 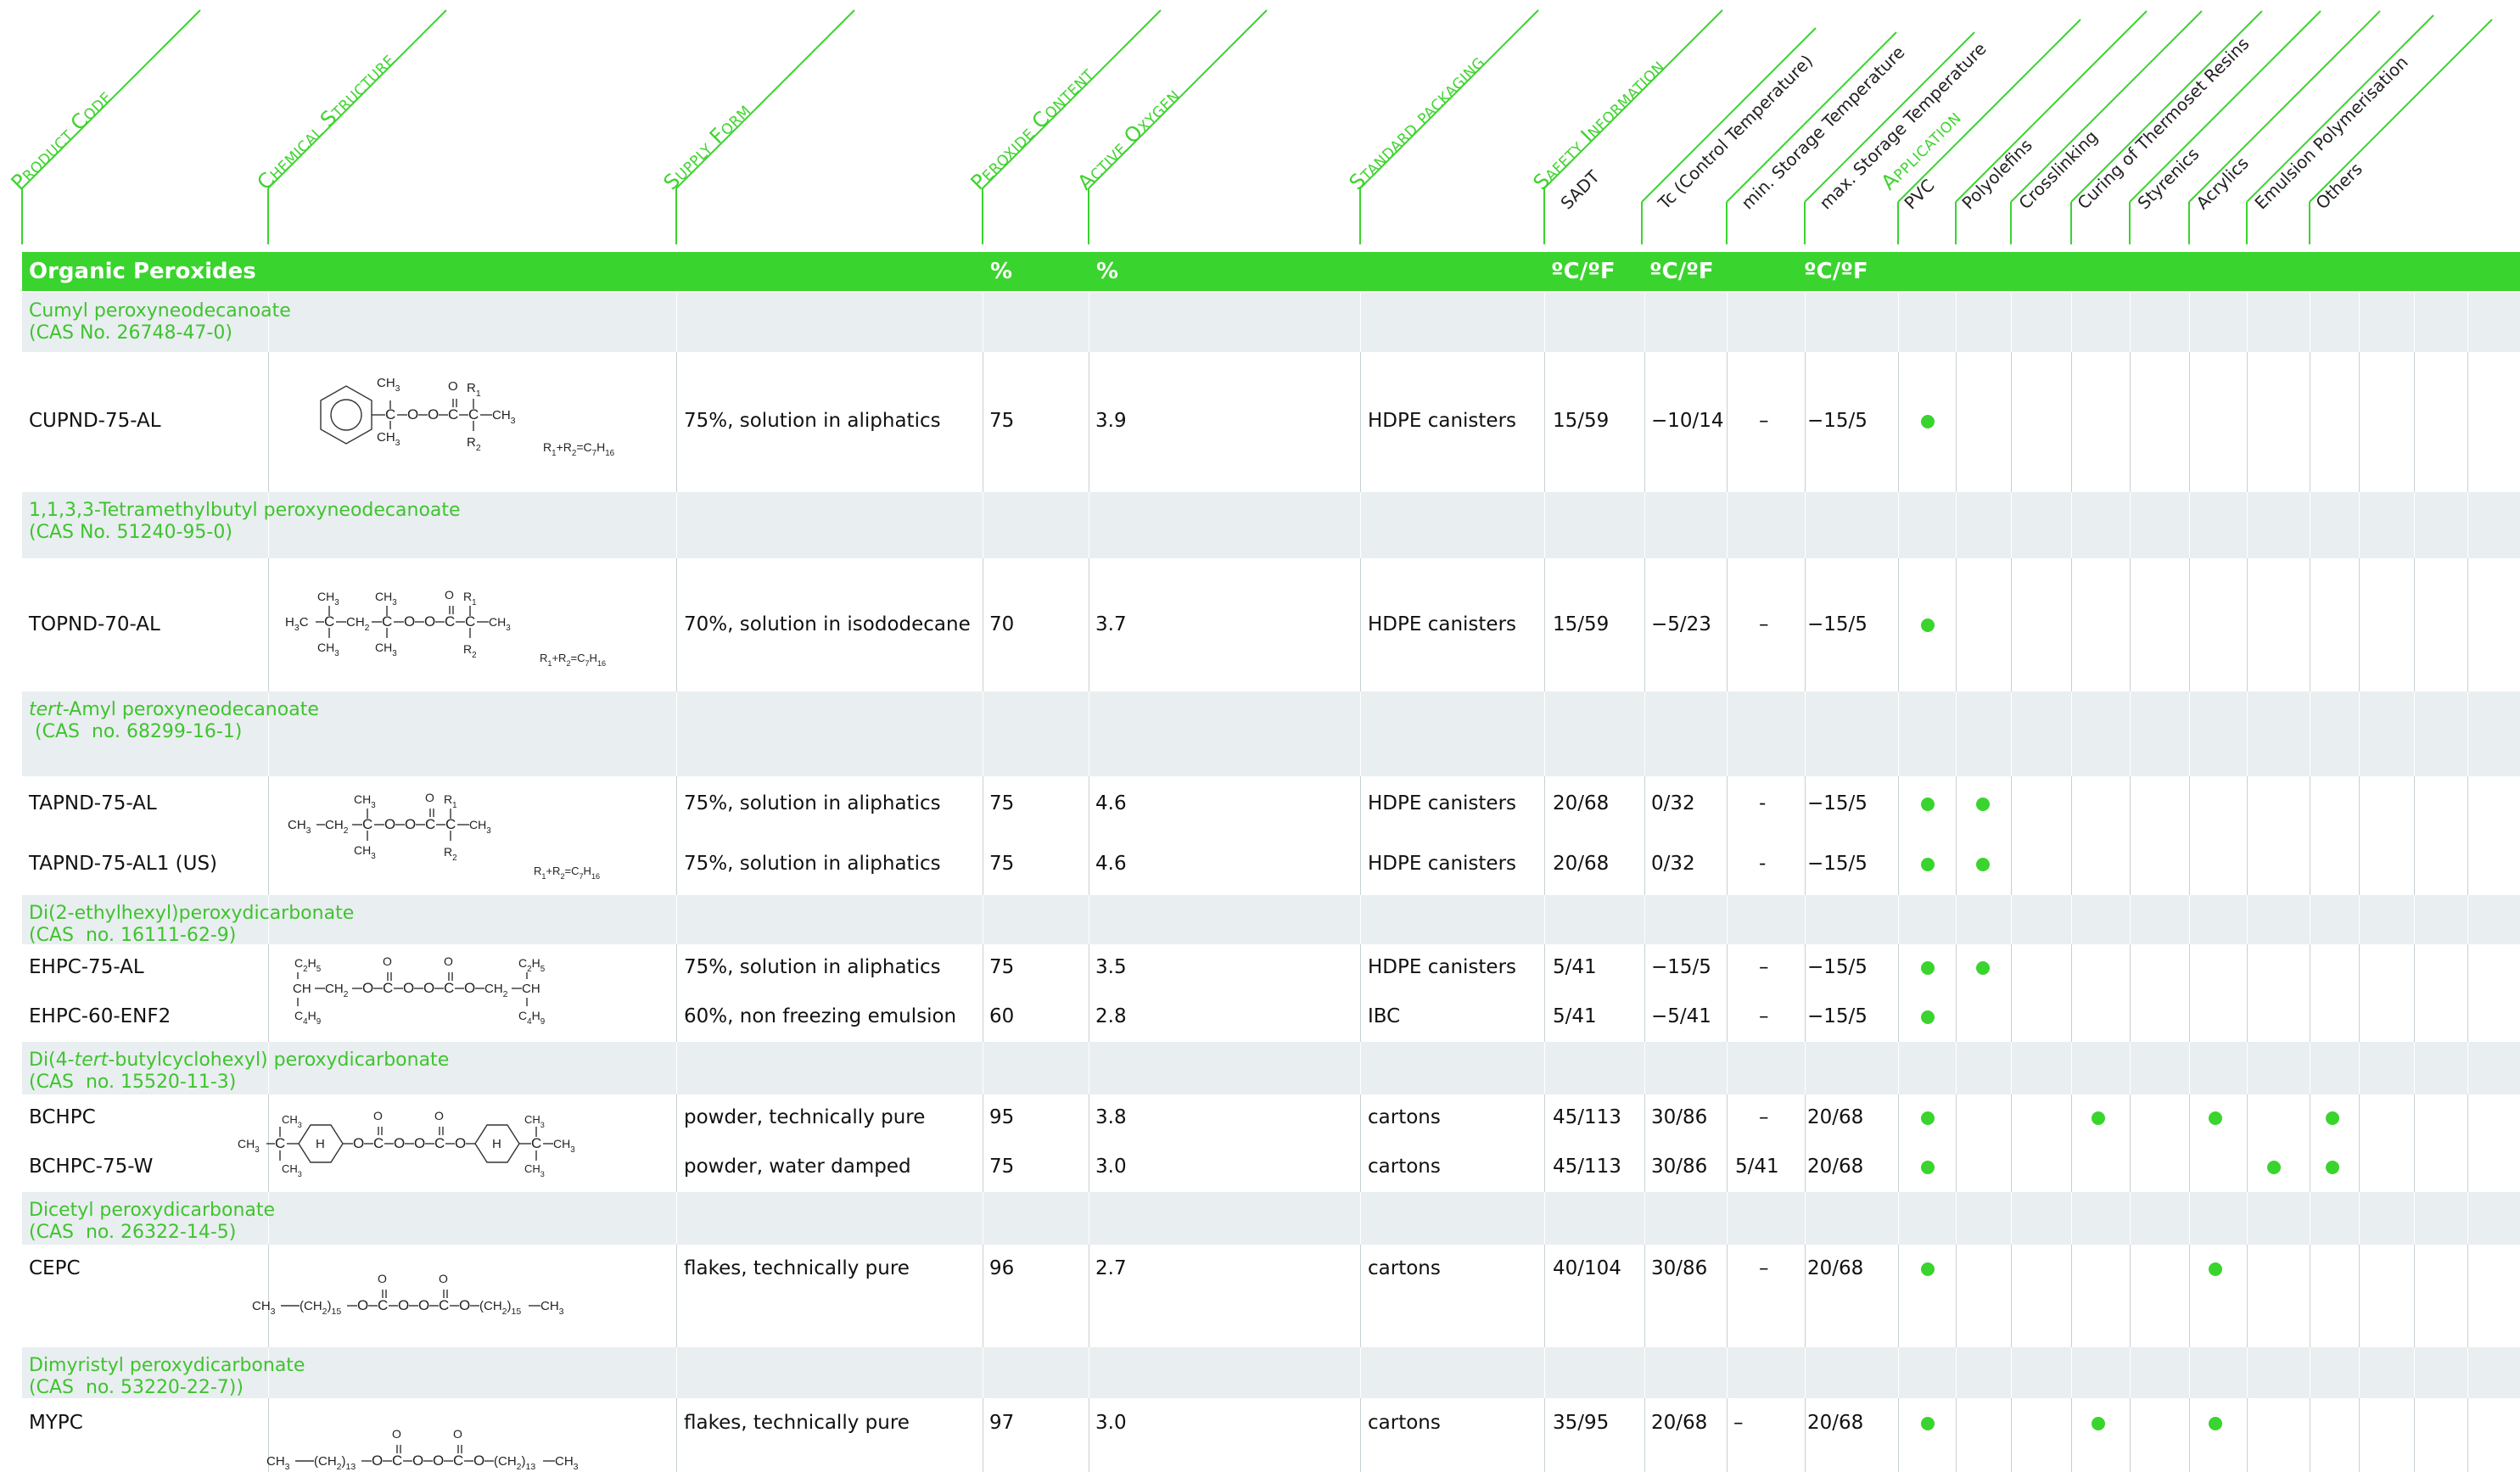 What do you see at coordinates (1111, 421) in the screenshot?
I see `cell-oxygen: 3.9` at bounding box center [1111, 421].